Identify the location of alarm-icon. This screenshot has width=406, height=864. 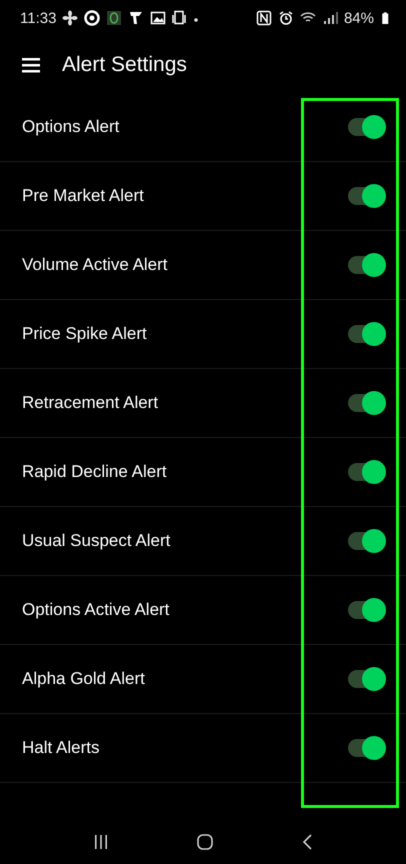
(286, 18).